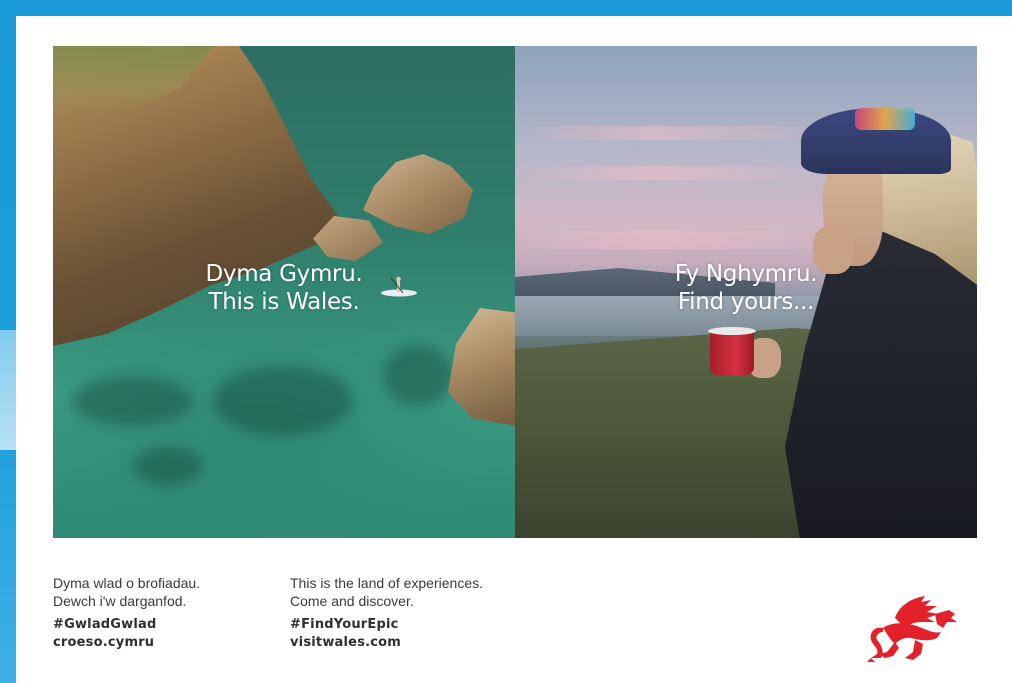  I want to click on headline-line: Fy Nghymru., so click(746, 274).